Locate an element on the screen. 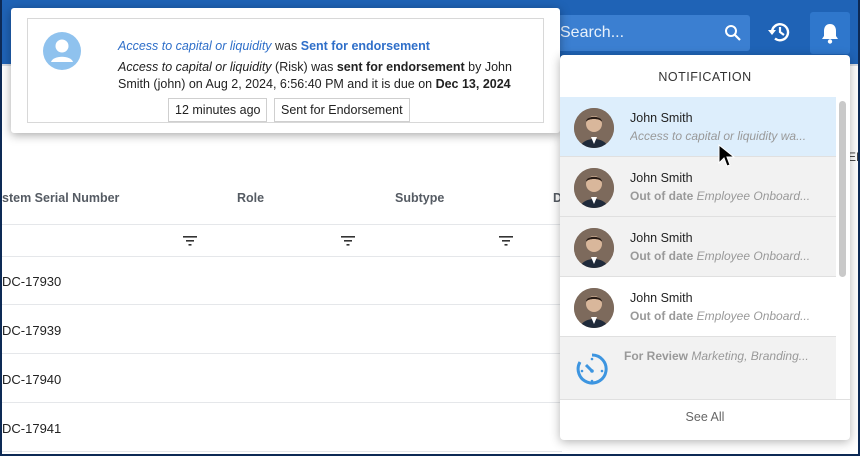  column-header-subtype: Subtype is located at coordinates (419, 198).